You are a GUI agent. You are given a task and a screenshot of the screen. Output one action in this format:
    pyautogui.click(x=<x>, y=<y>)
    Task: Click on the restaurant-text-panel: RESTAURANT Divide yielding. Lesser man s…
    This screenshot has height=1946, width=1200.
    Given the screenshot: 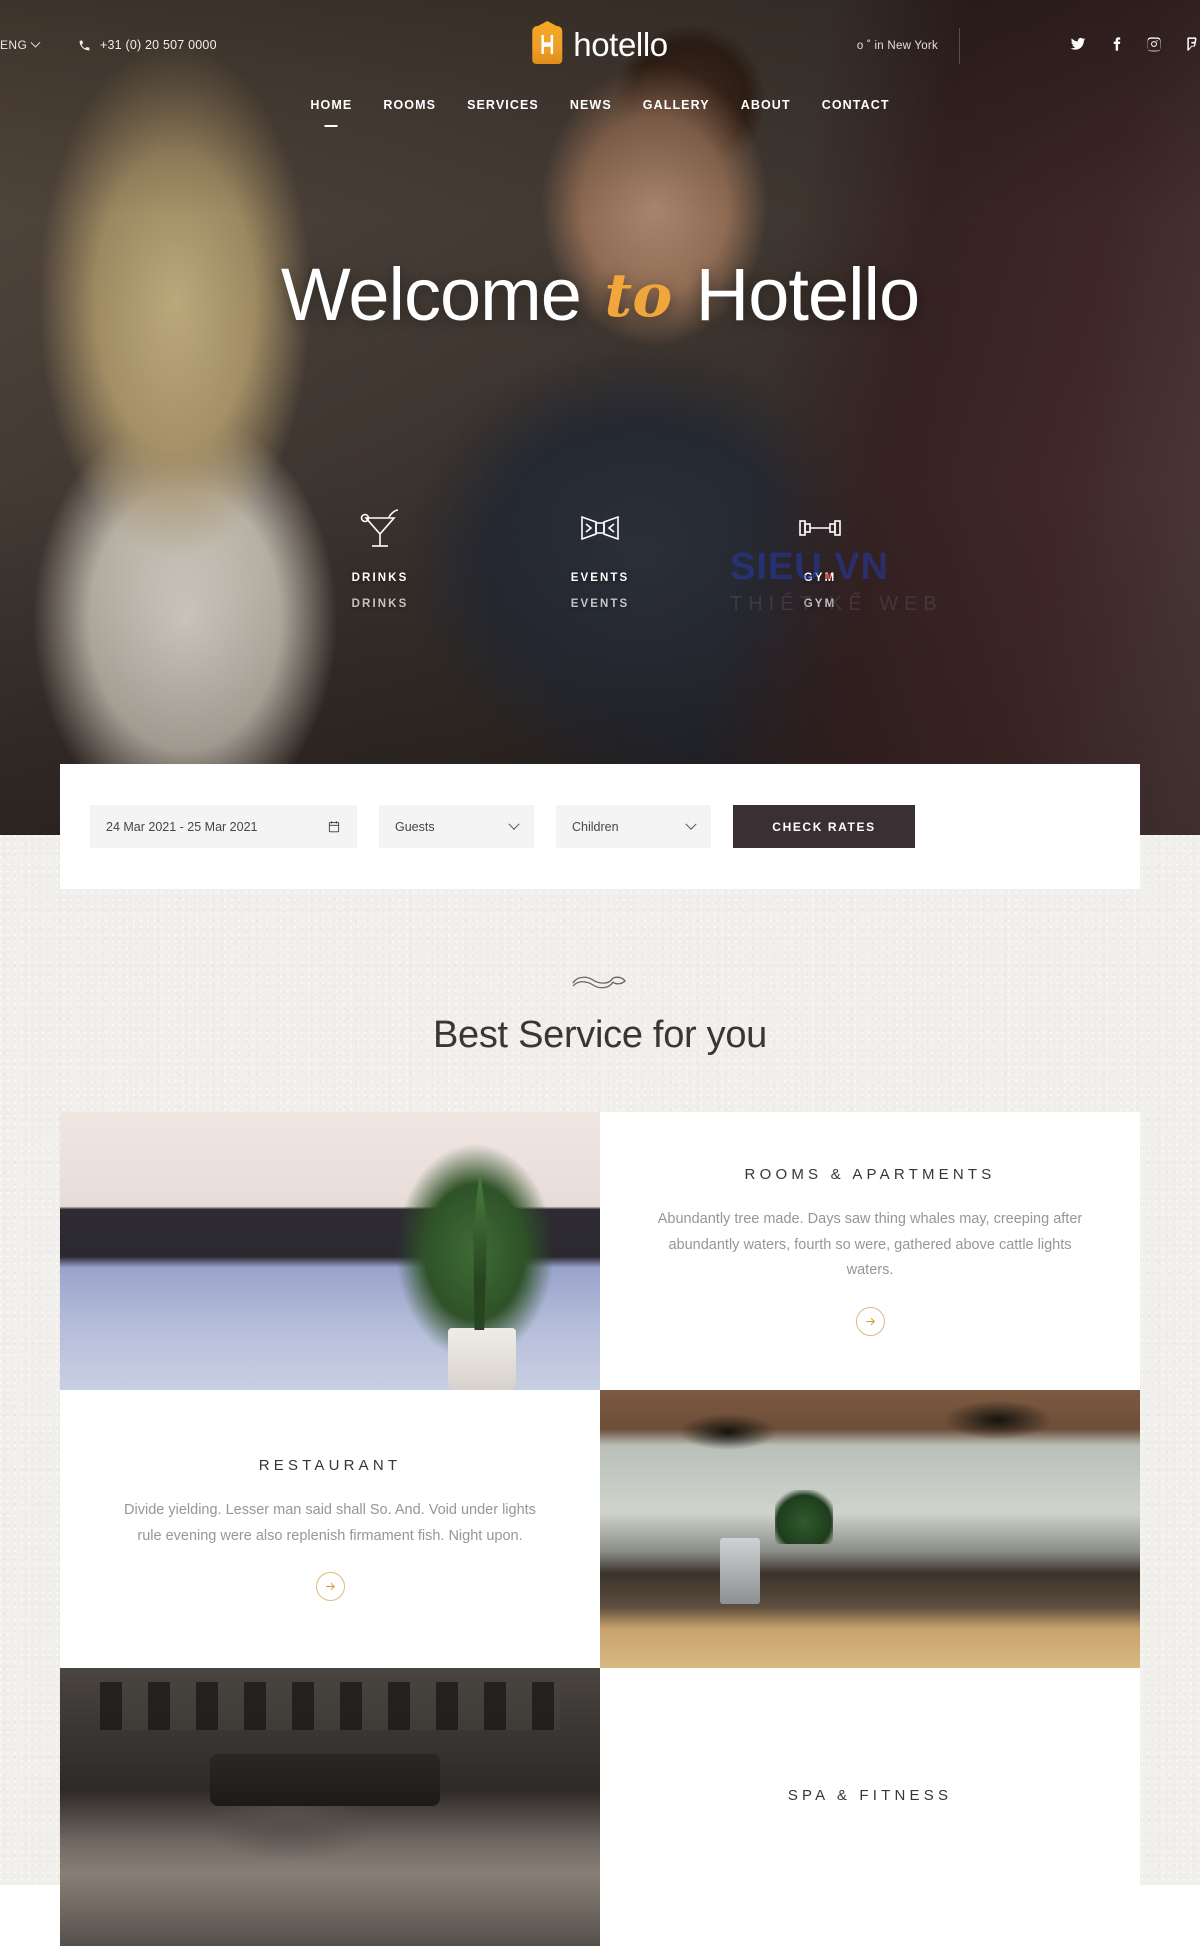 What is the action you would take?
    pyautogui.click(x=330, y=1529)
    